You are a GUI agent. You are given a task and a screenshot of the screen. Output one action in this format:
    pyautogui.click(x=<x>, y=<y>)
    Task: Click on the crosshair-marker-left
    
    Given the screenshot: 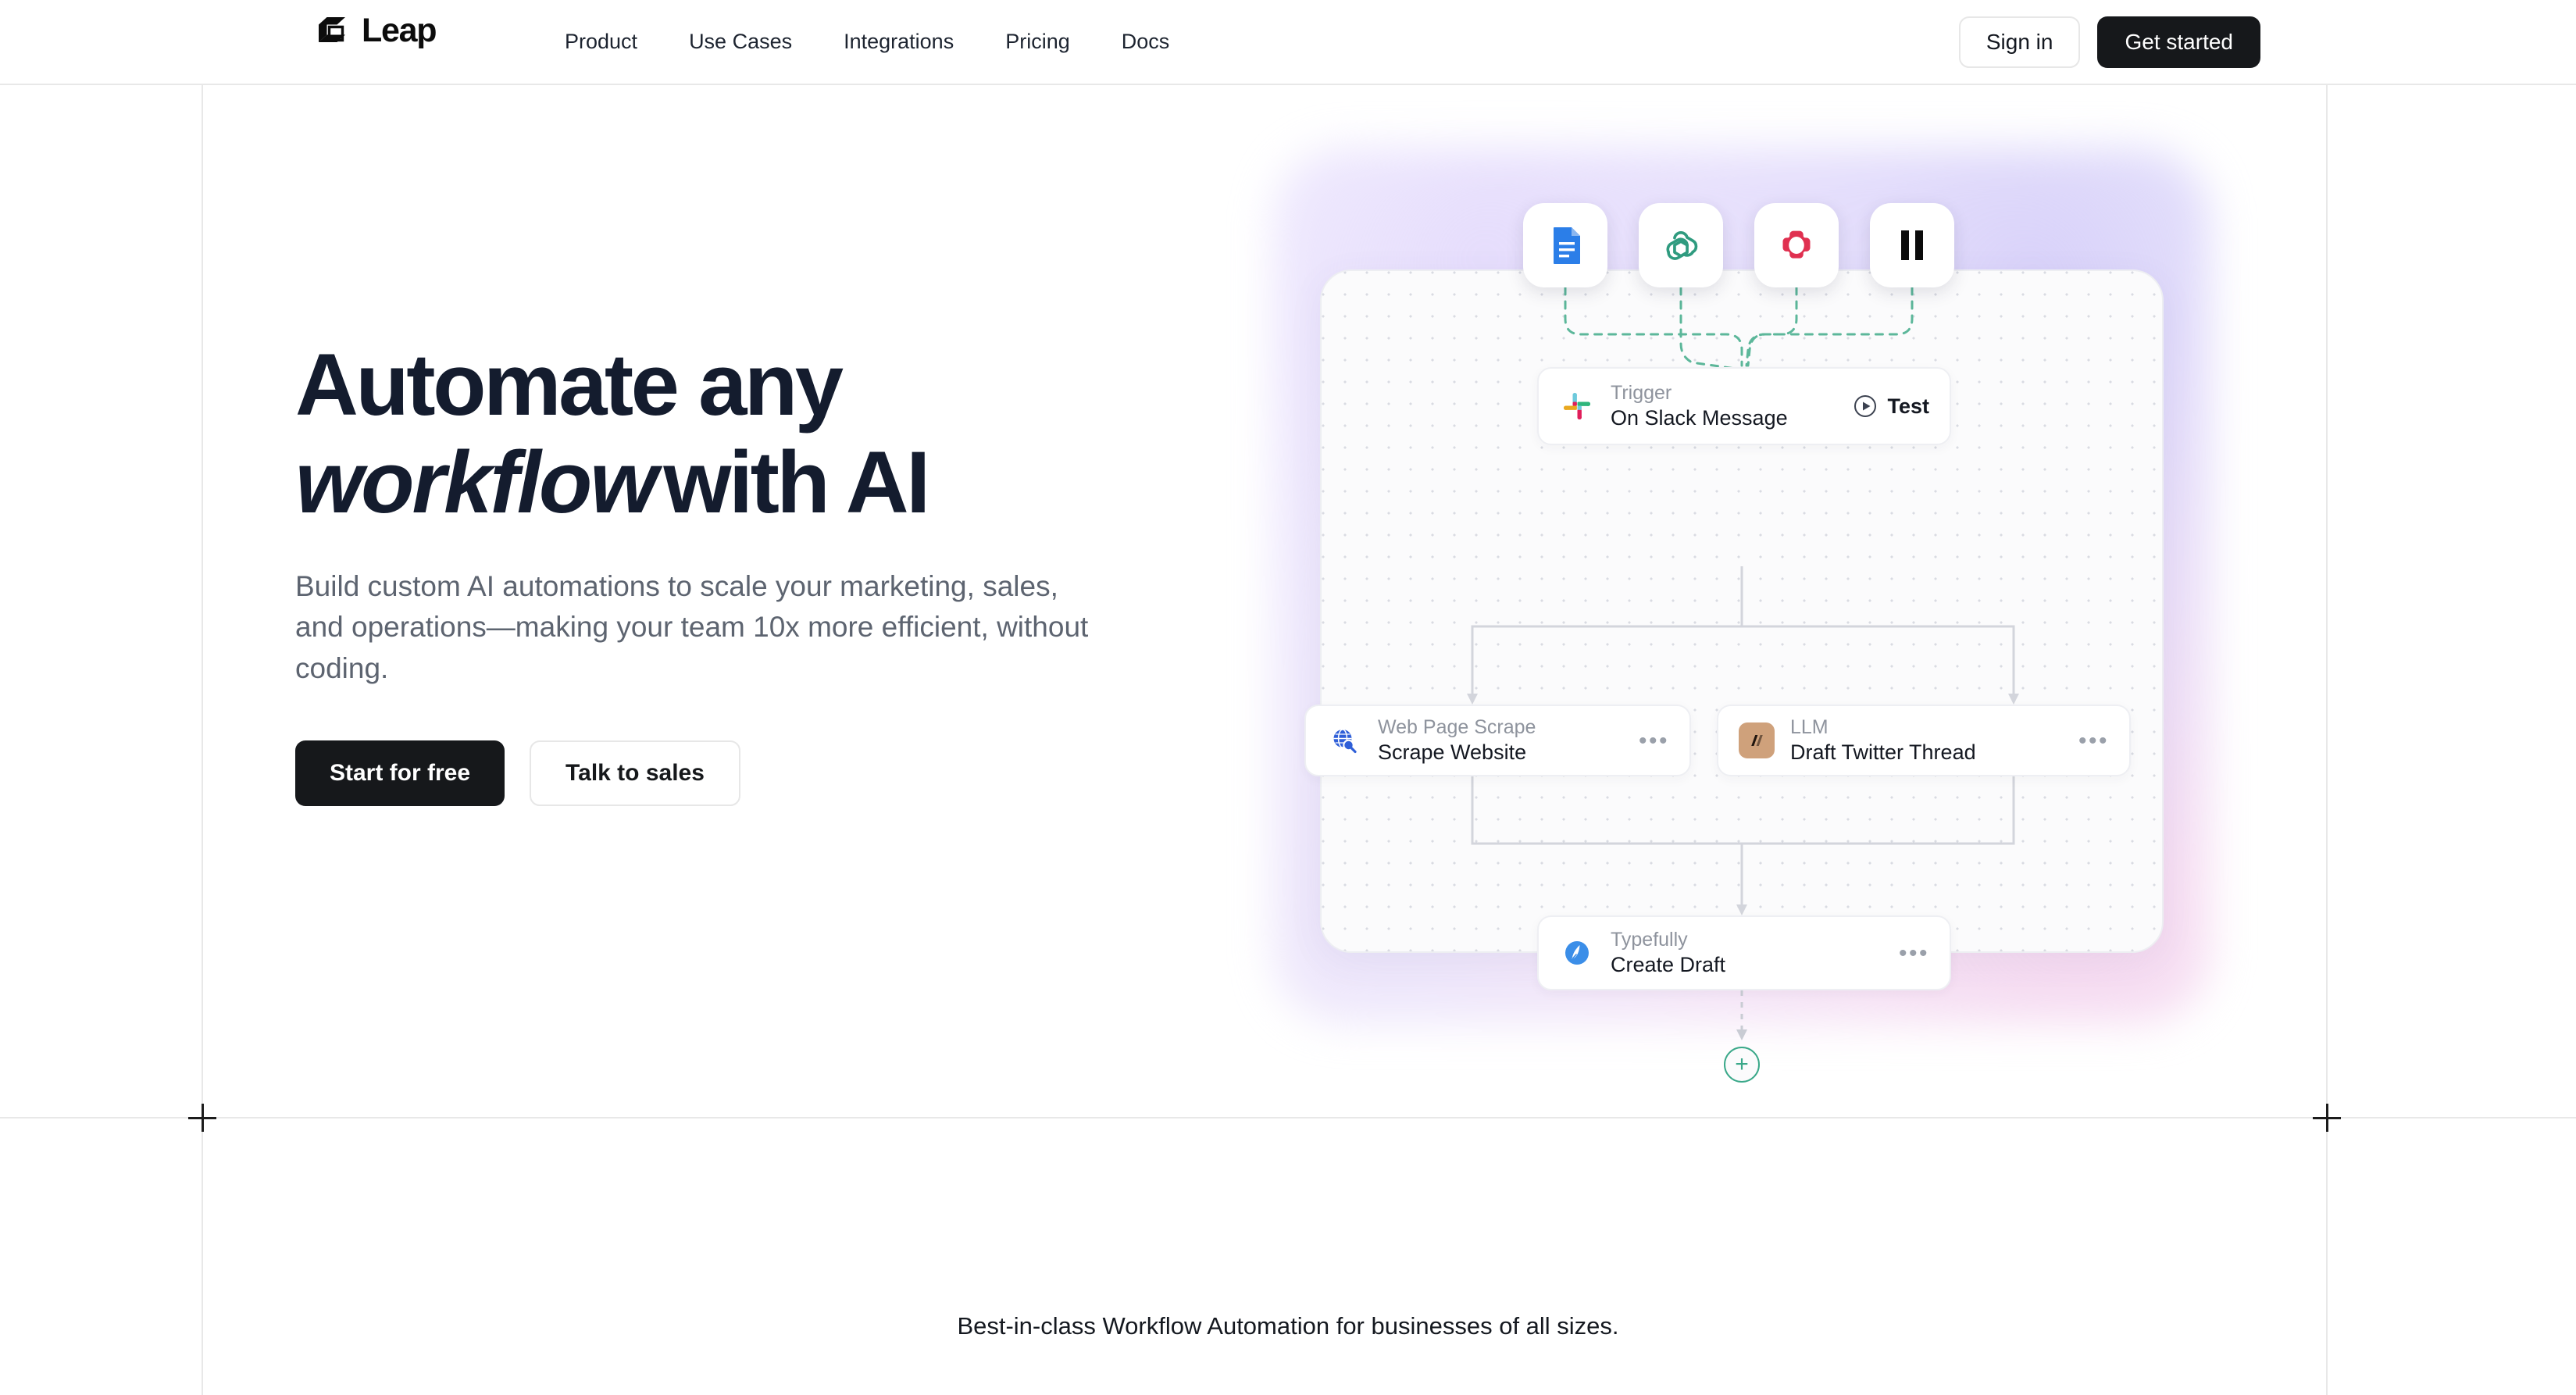 What is the action you would take?
    pyautogui.click(x=202, y=1118)
    